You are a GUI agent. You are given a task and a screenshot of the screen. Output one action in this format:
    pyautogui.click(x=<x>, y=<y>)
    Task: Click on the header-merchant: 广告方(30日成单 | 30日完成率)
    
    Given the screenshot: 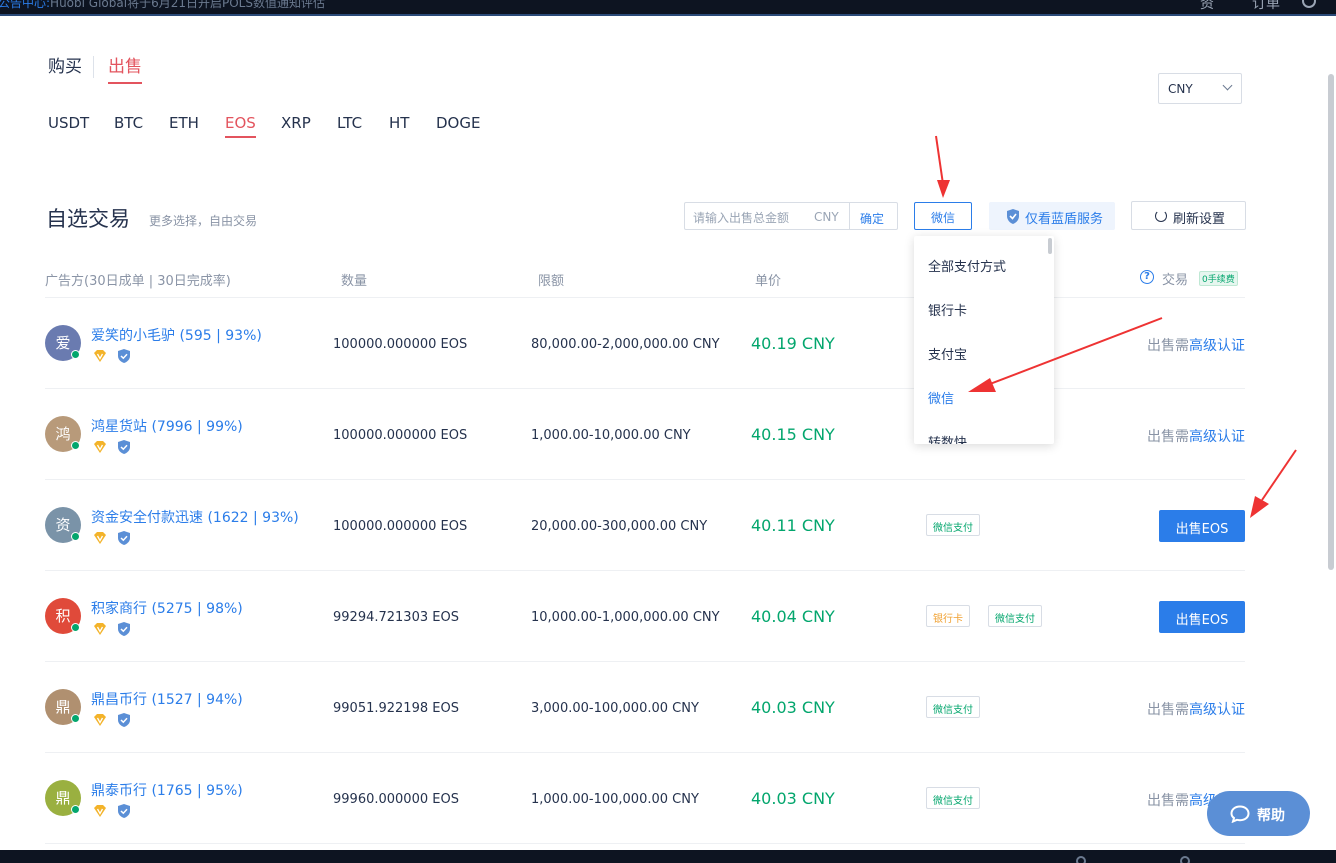 What is the action you would take?
    pyautogui.click(x=138, y=281)
    